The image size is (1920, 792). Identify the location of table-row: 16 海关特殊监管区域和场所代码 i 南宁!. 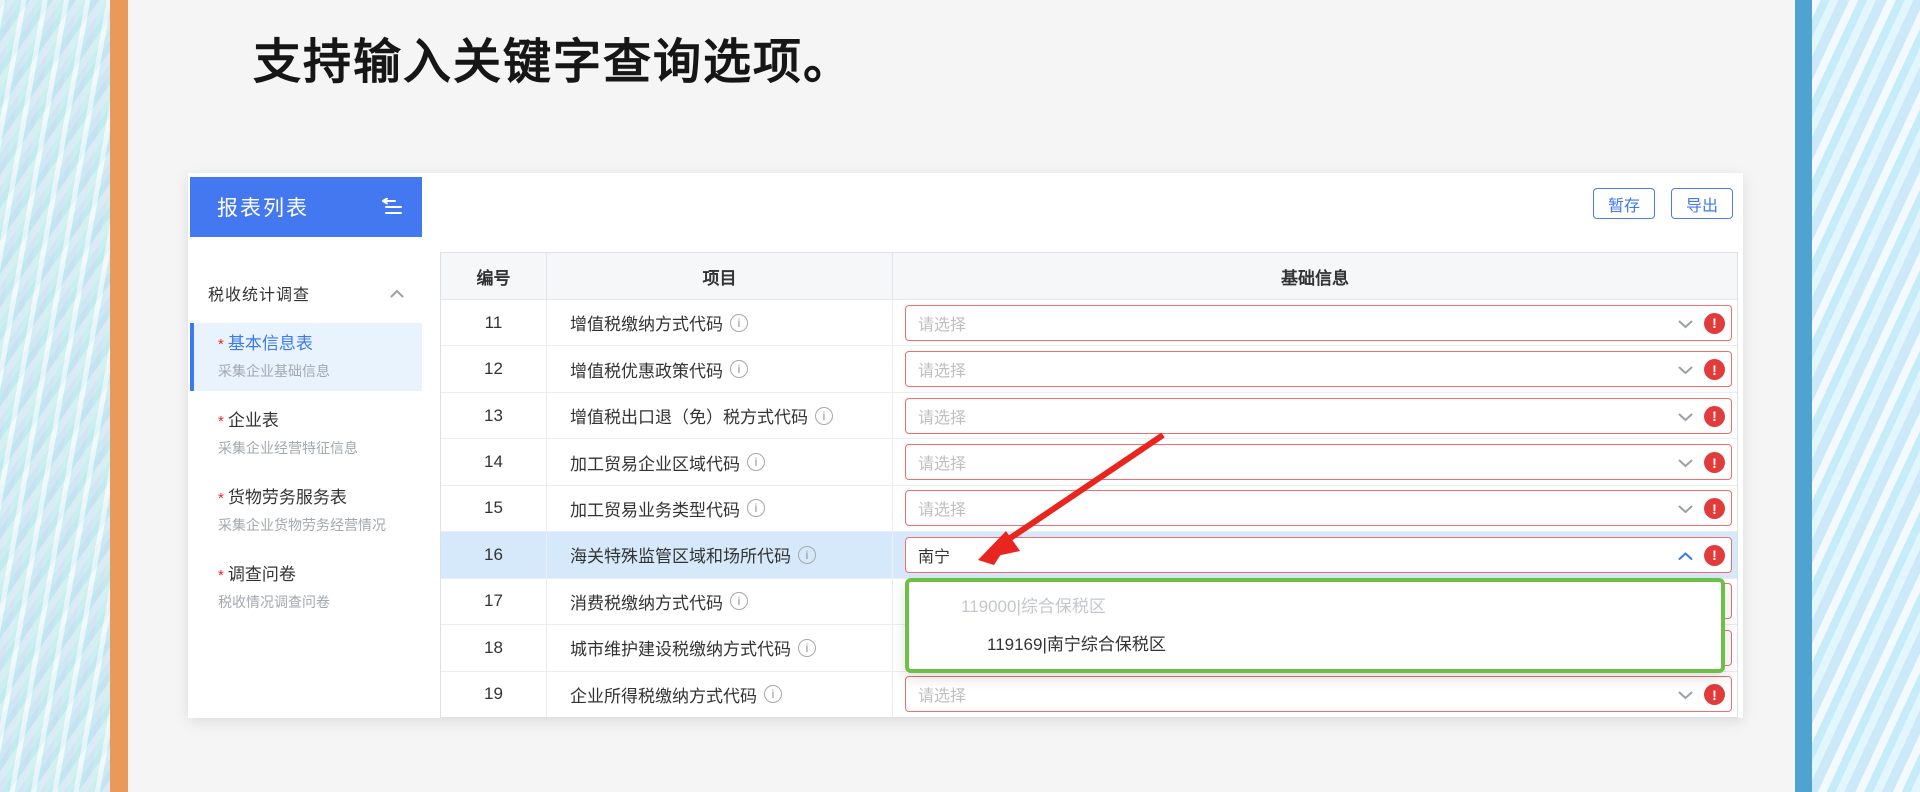
(1089, 555).